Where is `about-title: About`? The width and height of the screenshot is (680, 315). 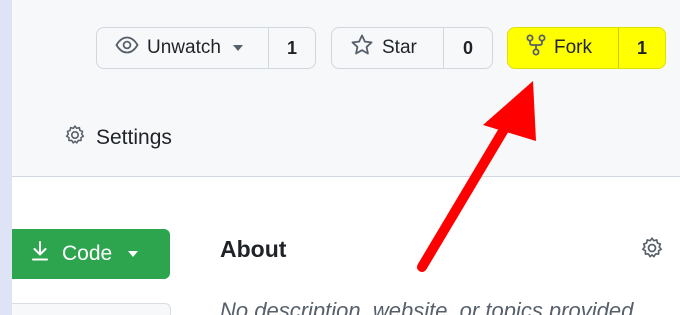 about-title: About is located at coordinates (253, 249).